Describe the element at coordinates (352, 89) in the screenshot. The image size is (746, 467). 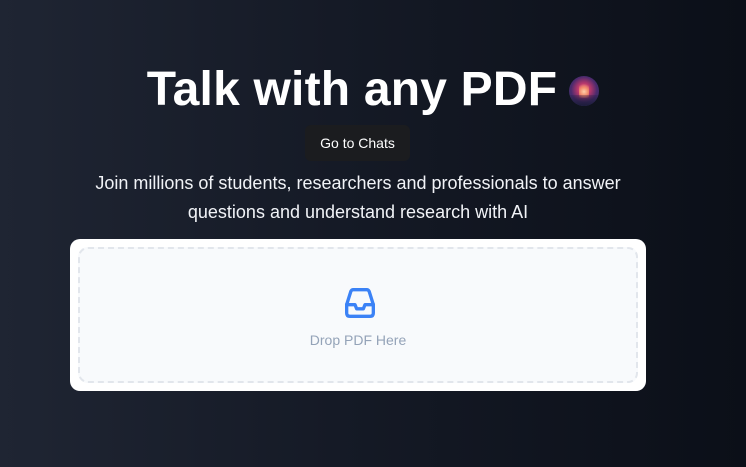
I see `page-title: Talk with any PDF` at that location.